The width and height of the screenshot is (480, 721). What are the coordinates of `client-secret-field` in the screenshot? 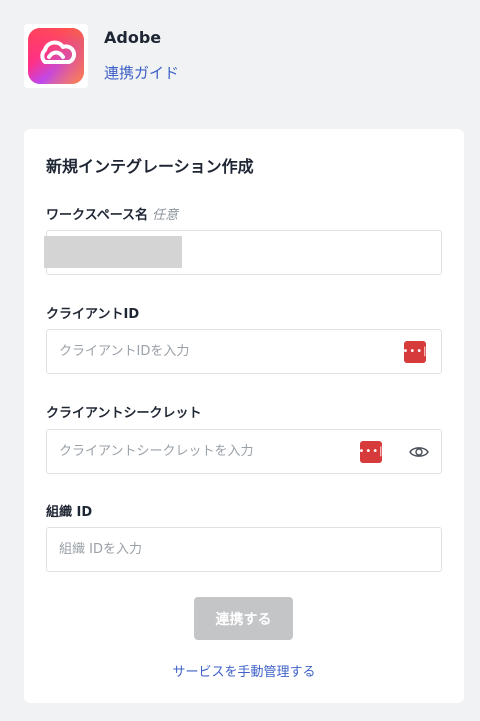 It's located at (204, 451).